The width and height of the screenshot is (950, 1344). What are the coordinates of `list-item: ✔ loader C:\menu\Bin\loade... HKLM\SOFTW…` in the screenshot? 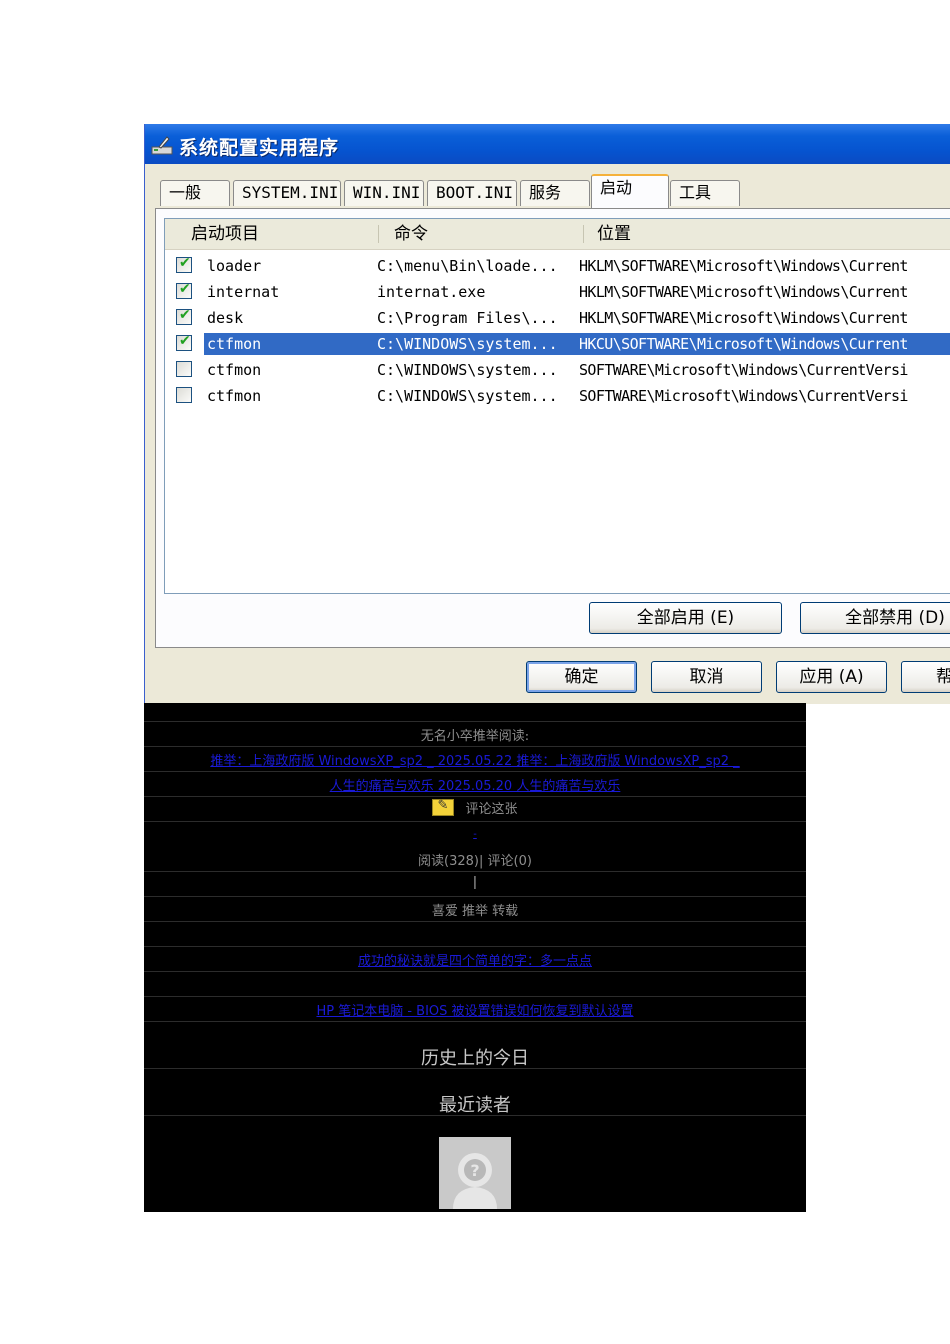 It's located at (557, 266).